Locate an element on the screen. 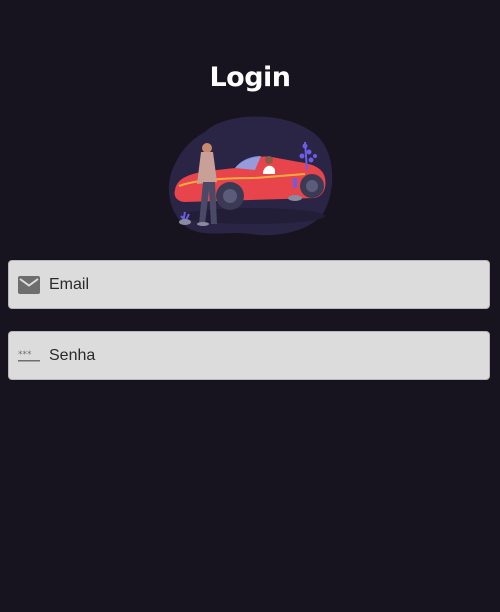 This screenshot has height=612, width=500. email-field-container is located at coordinates (249, 284).